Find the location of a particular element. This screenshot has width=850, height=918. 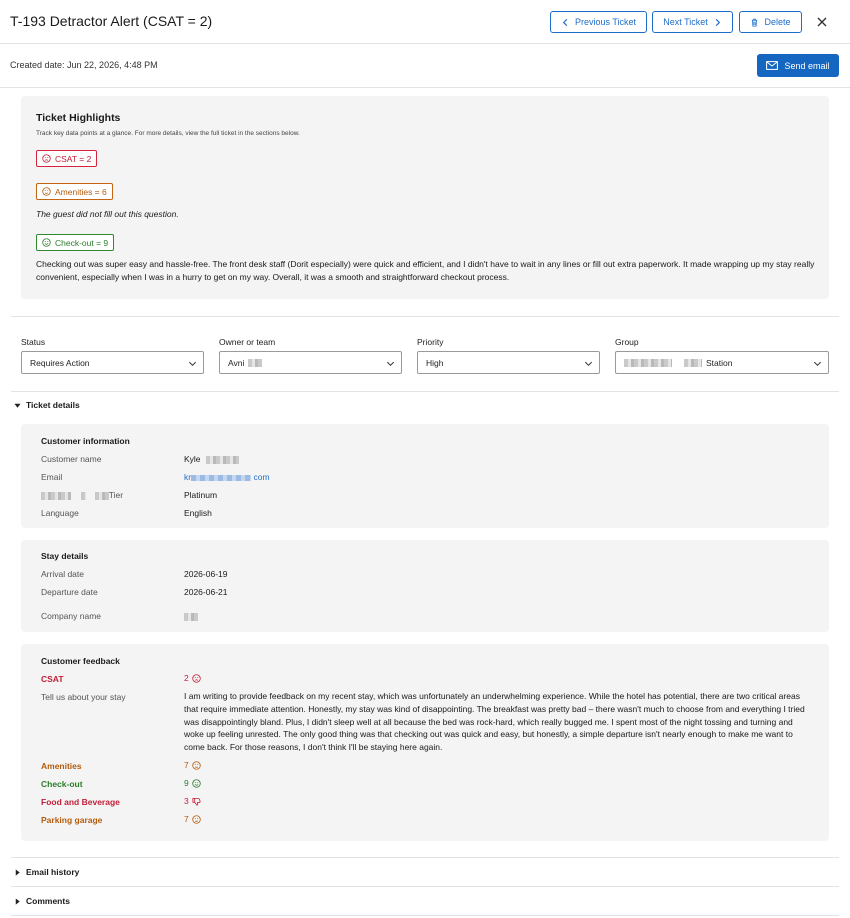

parking-garage-score: 7 is located at coordinates (192, 819).